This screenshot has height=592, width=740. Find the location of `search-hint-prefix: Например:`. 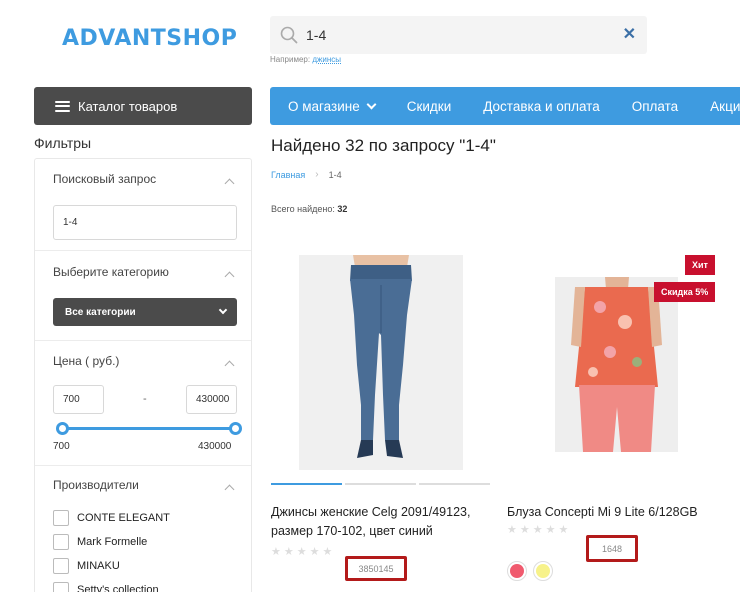

search-hint-prefix: Например: is located at coordinates (290, 59).